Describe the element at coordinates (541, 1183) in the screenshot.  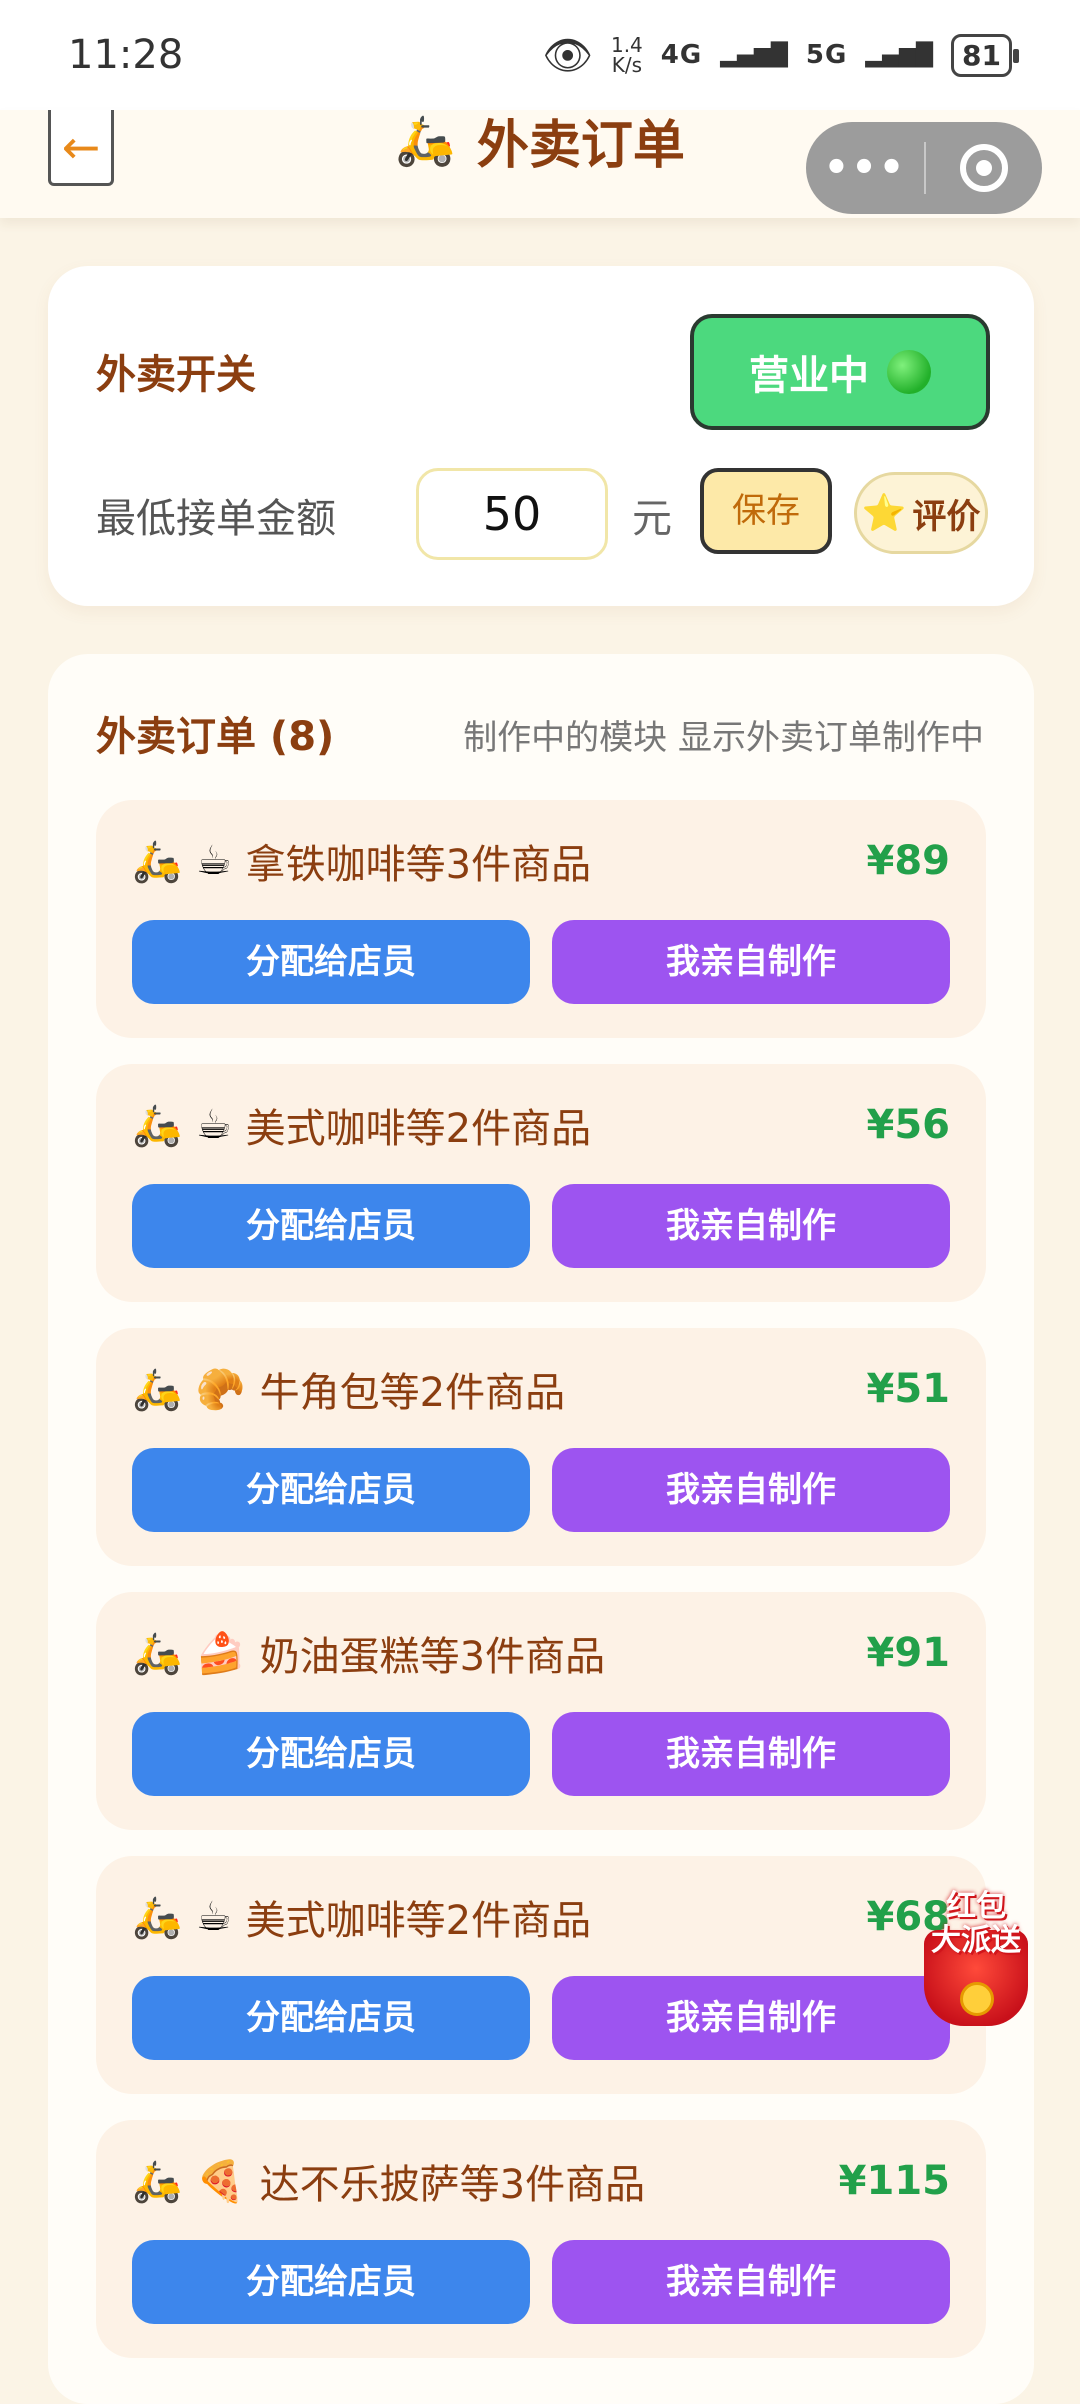
I see `order-item: 🛵 ☕ 美式咖啡等2件商品 ¥56 分配给店员 我亲自制作` at that location.